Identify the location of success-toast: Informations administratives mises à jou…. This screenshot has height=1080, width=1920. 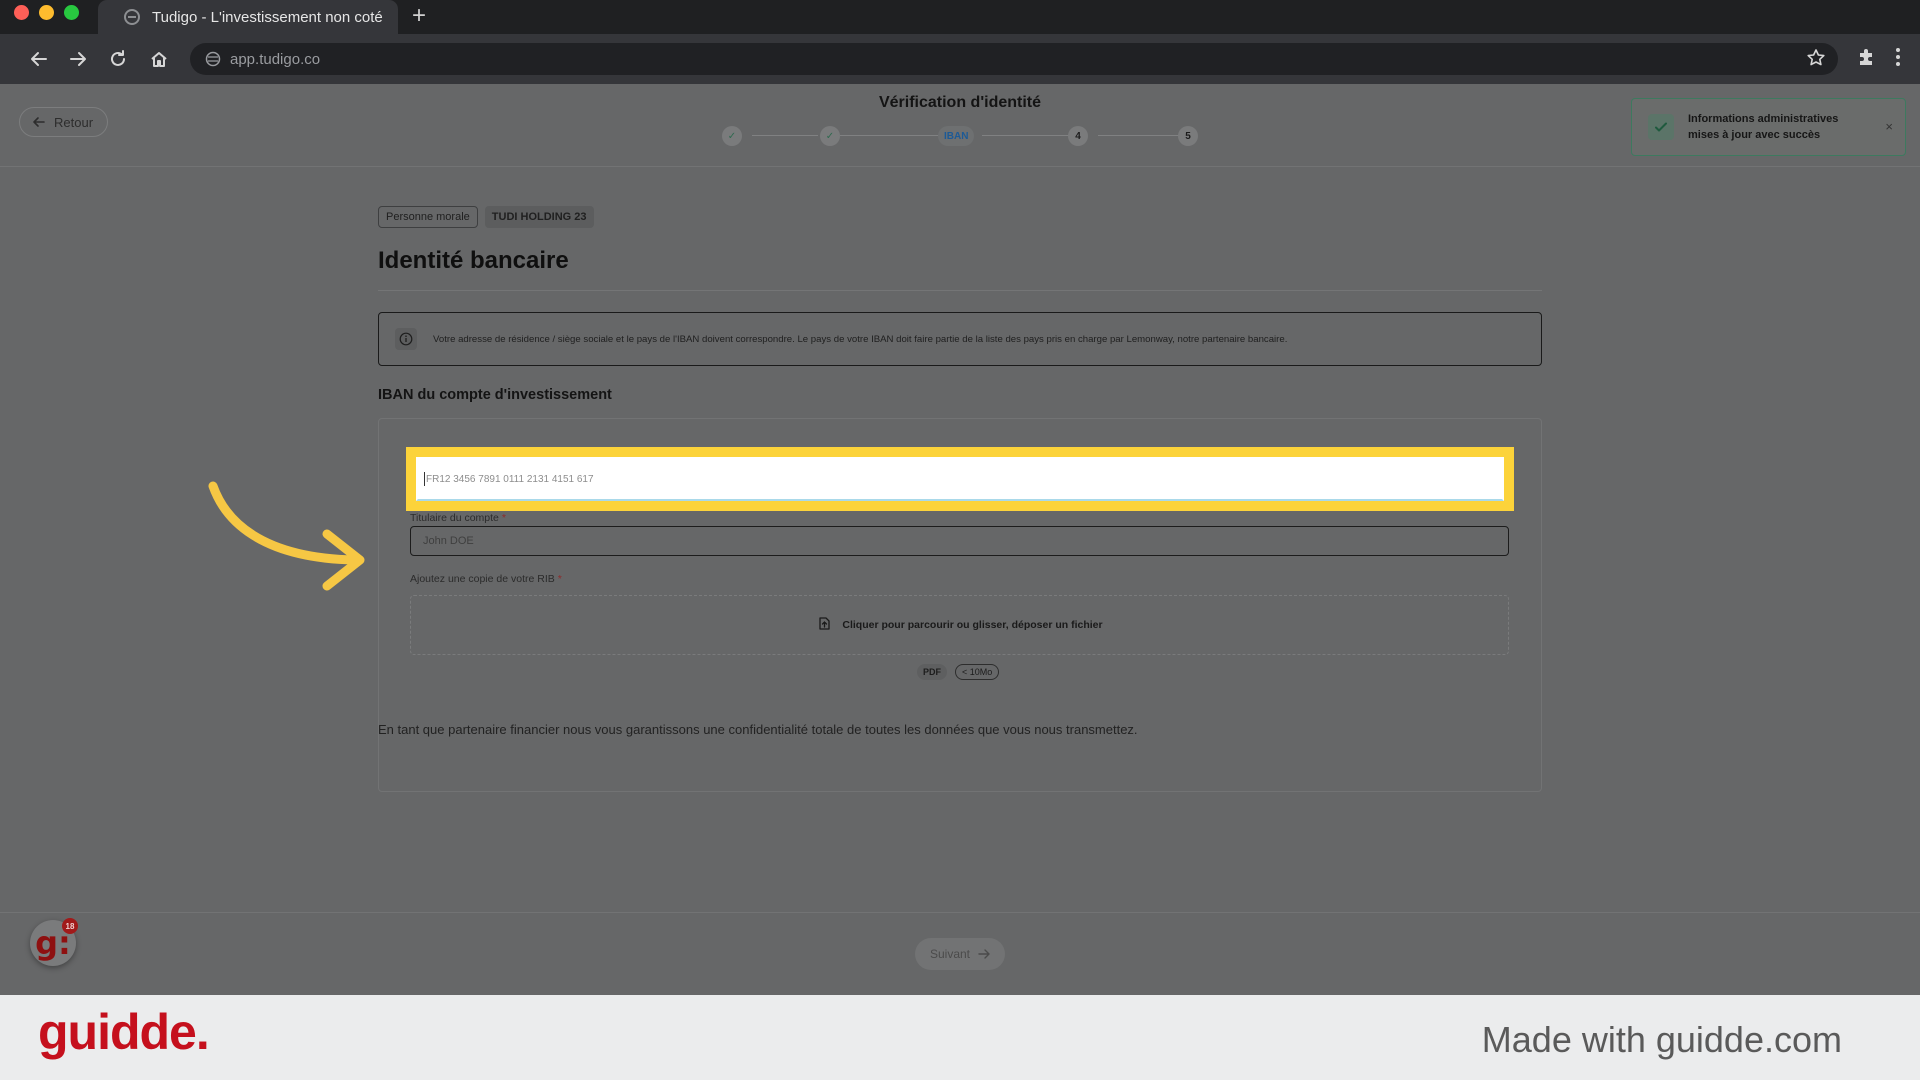
(1768, 127).